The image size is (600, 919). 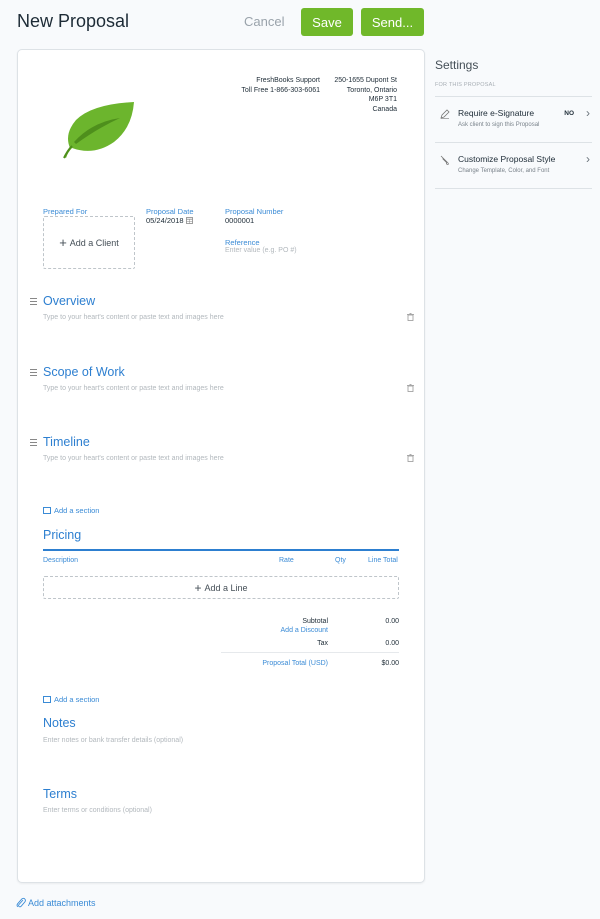 I want to click on add-client-button: + Add a Client, so click(x=89, y=242).